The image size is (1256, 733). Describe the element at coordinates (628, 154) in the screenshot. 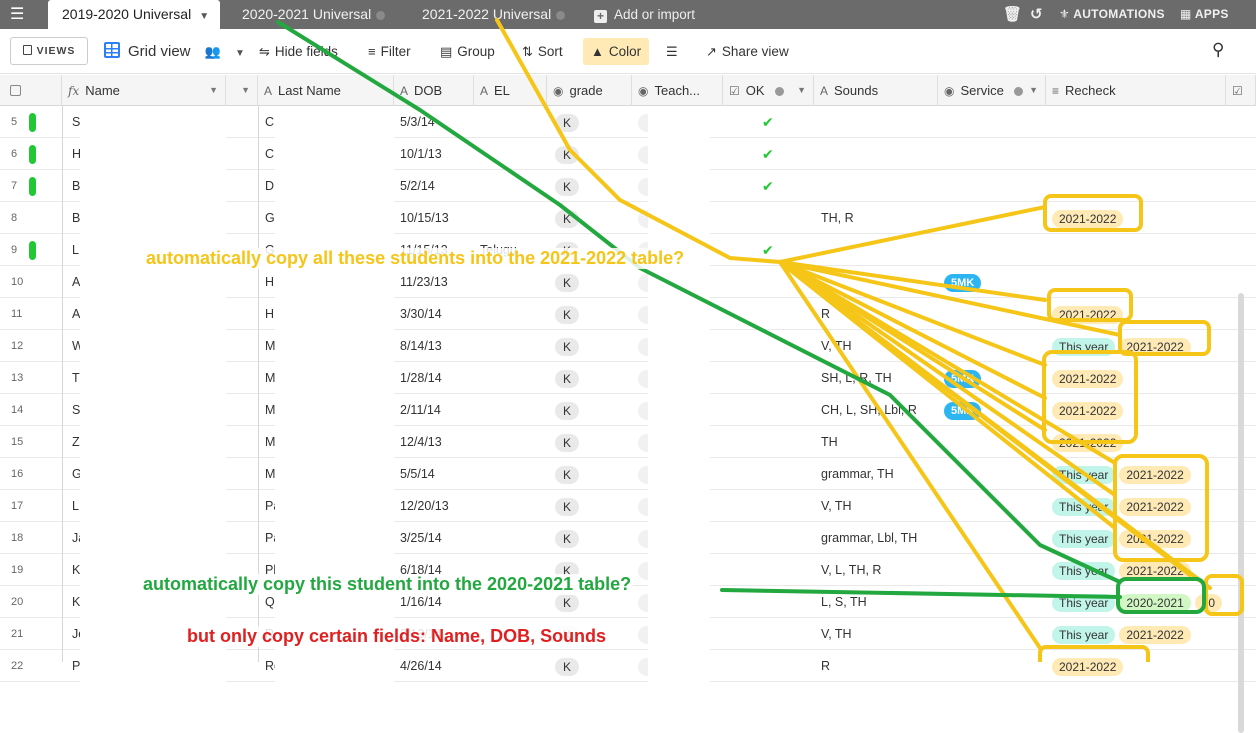

I see `table-row: 6 H C 10/1/13 K ✔` at that location.